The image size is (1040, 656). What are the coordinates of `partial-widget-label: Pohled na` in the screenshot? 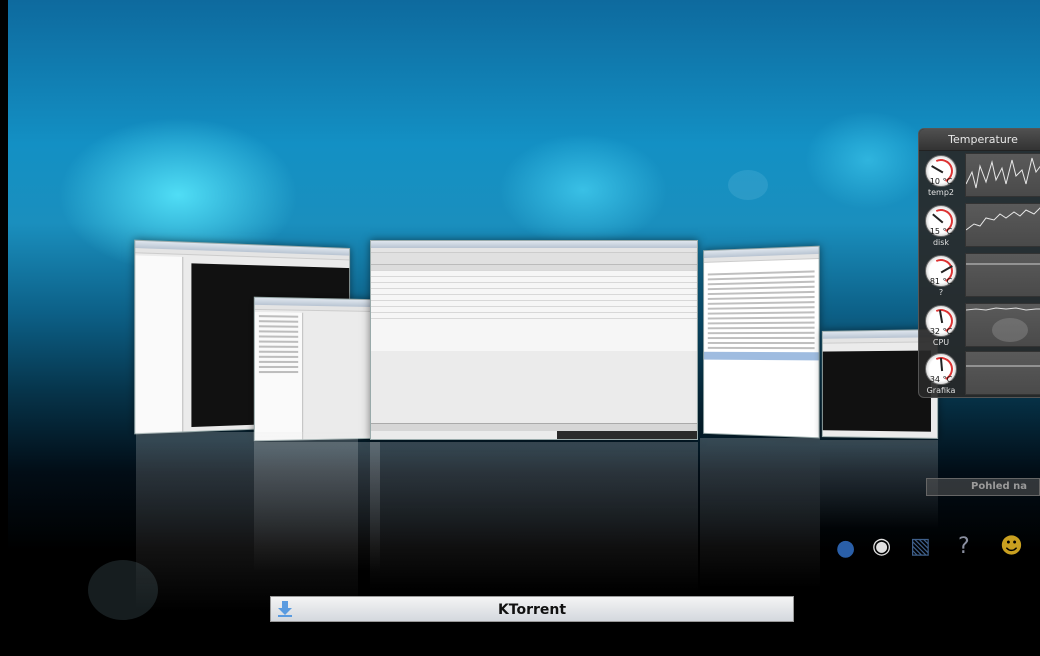 It's located at (983, 487).